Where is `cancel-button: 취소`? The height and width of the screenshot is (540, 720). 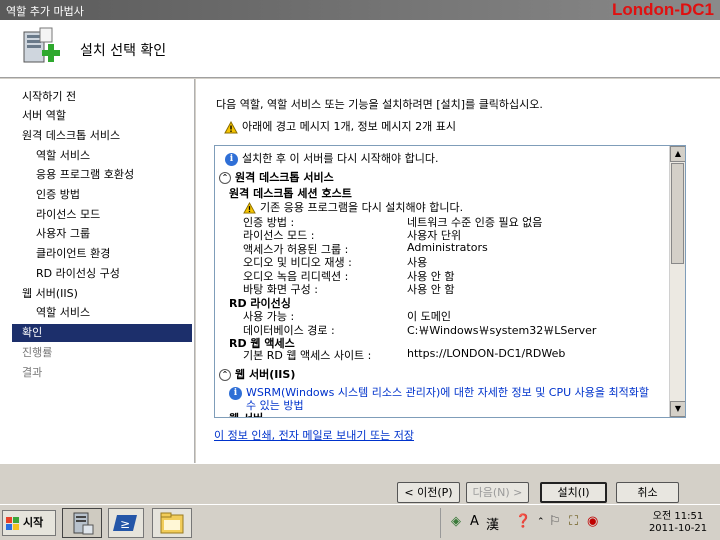 cancel-button: 취소 is located at coordinates (647, 492).